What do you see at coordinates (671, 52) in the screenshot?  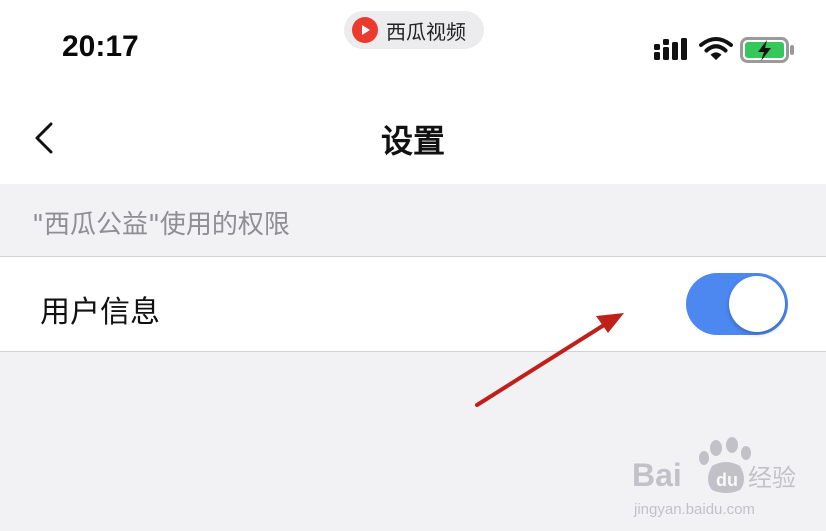 I see `cellular-signal-icon` at bounding box center [671, 52].